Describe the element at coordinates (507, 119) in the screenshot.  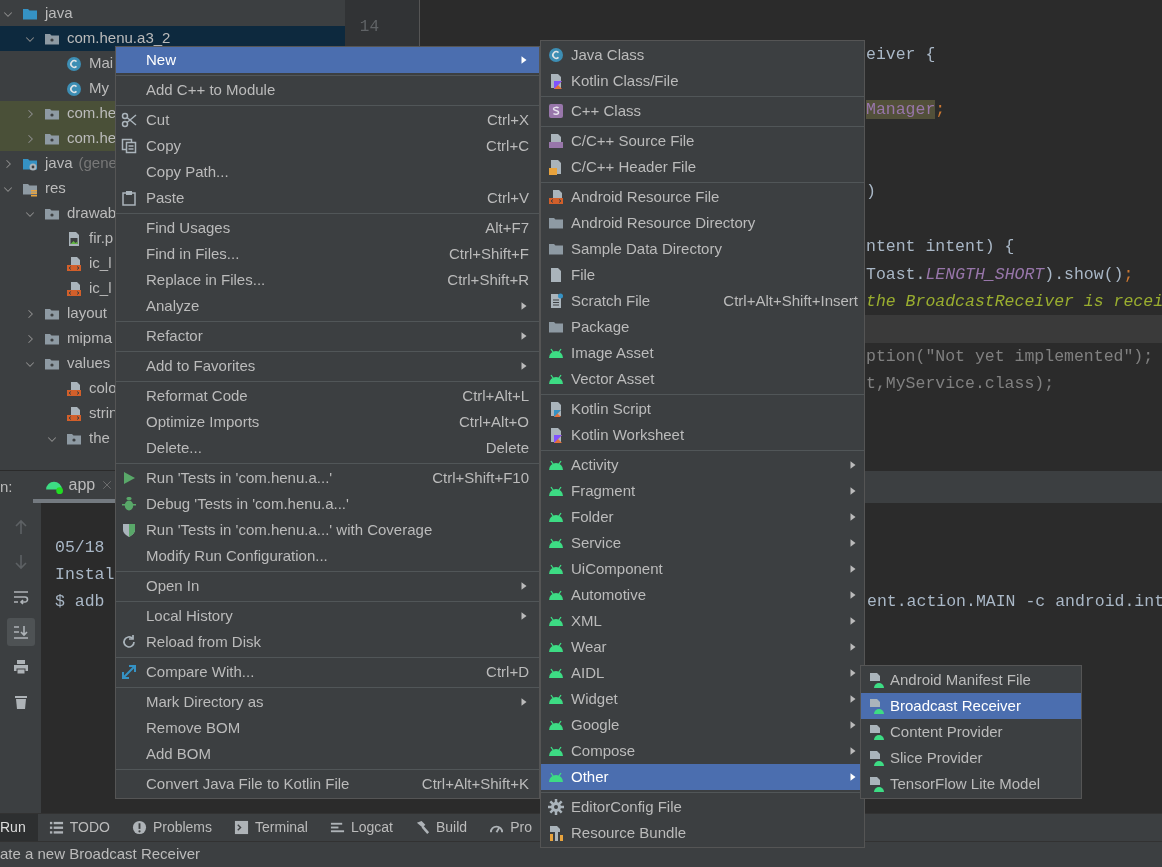
I see `shortcut-label: Ctrl+X` at that location.